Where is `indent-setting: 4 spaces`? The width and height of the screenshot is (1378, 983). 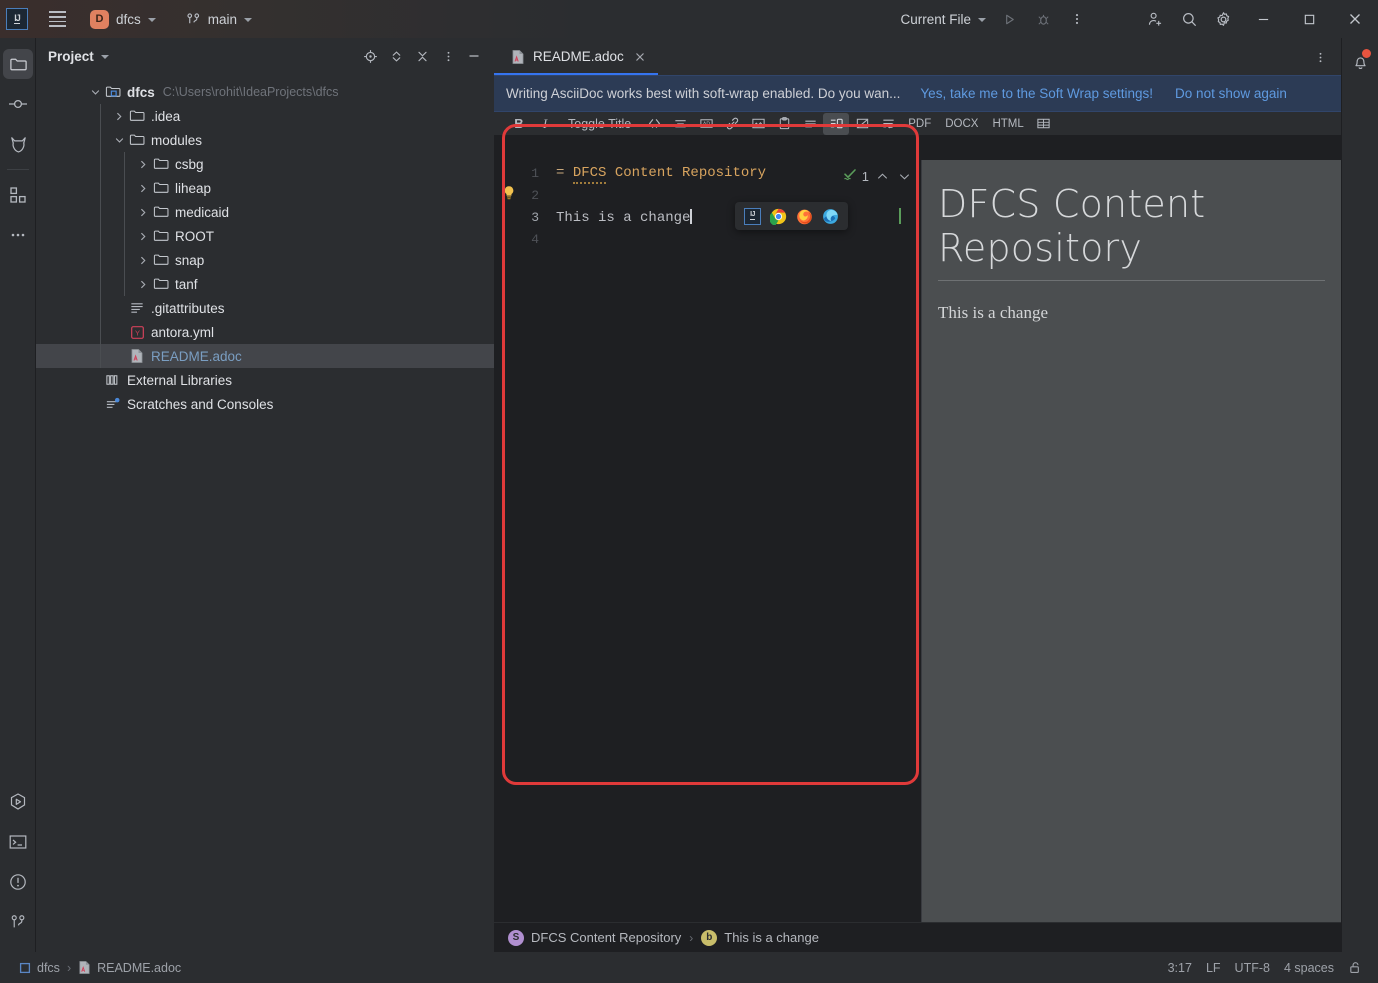 indent-setting: 4 spaces is located at coordinates (1309, 968).